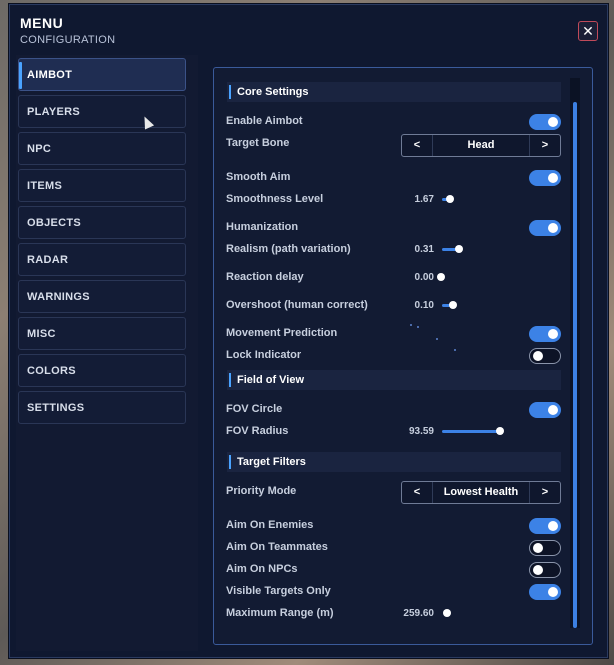 The width and height of the screenshot is (614, 665). I want to click on sidebar-item-settings: SETTINGS, so click(102, 407).